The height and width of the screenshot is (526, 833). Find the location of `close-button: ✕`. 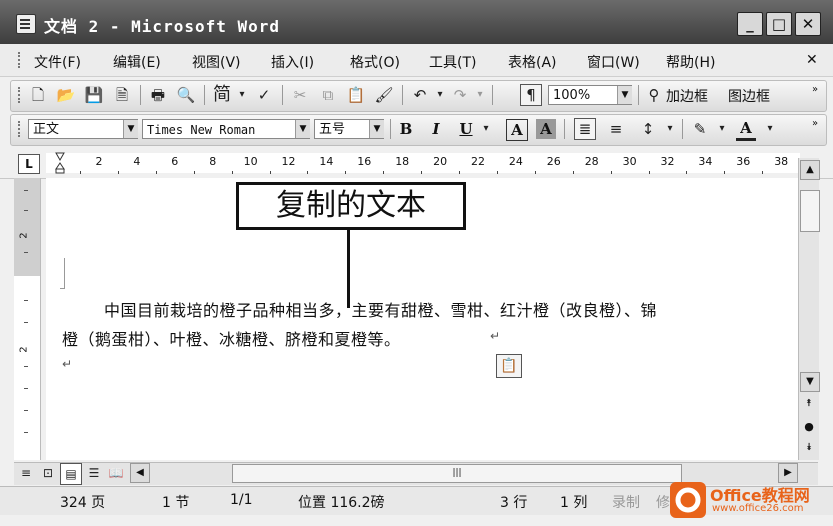

close-button: ✕ is located at coordinates (808, 24).